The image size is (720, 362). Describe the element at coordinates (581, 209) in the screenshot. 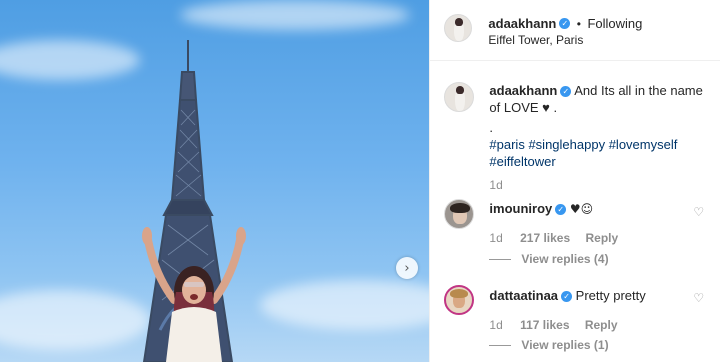

I see `comment-text: ♥☺` at that location.